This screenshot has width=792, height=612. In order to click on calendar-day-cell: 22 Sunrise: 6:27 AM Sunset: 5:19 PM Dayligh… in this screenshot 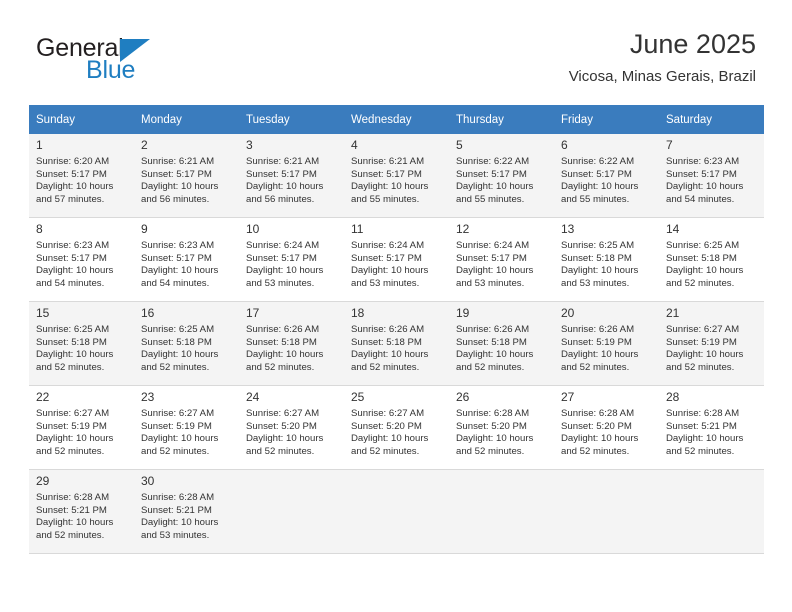, I will do `click(81, 428)`.